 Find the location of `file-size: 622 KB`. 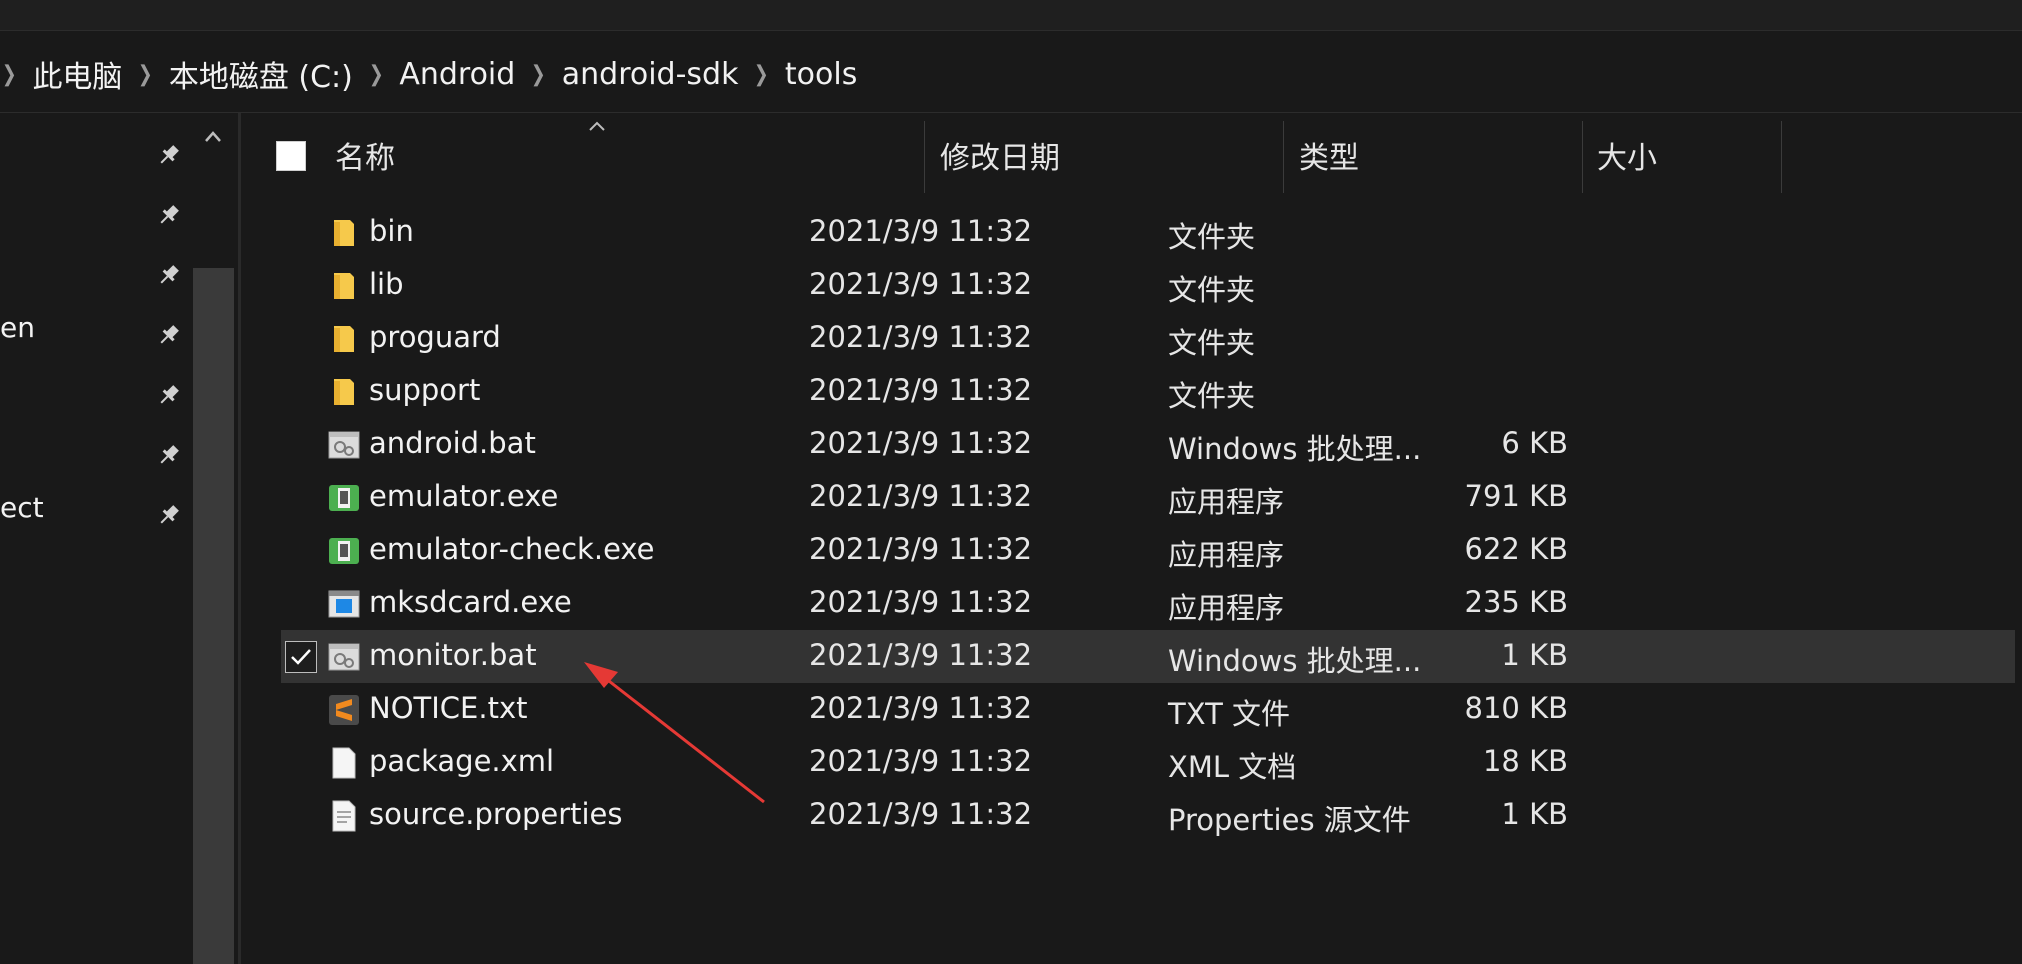

file-size: 622 KB is located at coordinates (1516, 549).